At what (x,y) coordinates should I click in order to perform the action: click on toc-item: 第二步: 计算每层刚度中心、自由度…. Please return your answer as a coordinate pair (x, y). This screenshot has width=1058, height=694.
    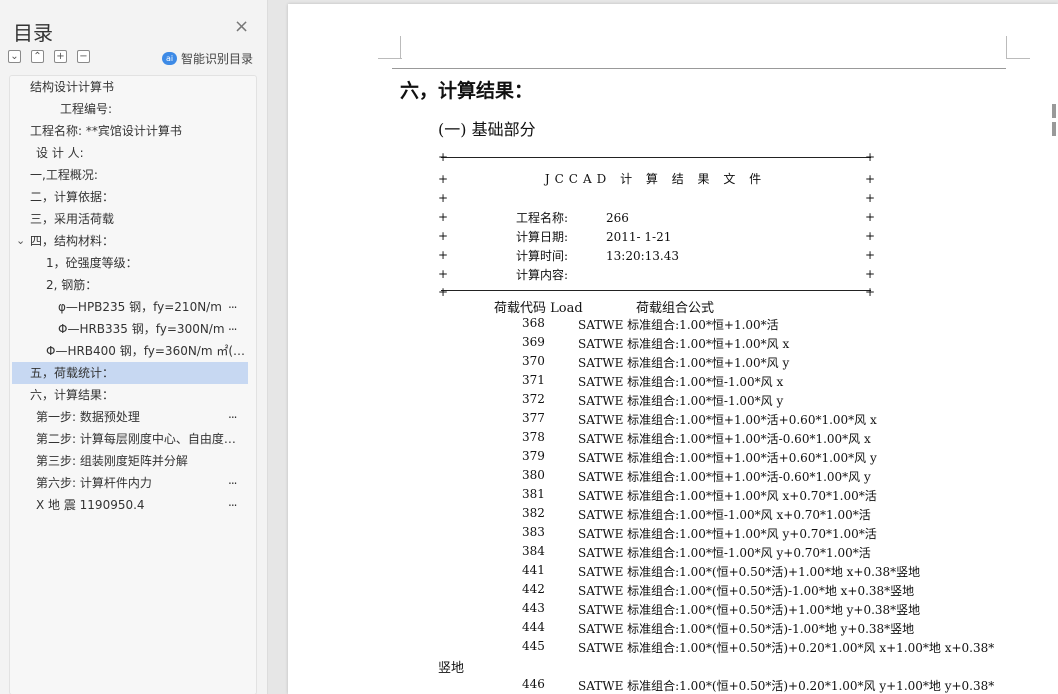
    Looking at the image, I should click on (133, 439).